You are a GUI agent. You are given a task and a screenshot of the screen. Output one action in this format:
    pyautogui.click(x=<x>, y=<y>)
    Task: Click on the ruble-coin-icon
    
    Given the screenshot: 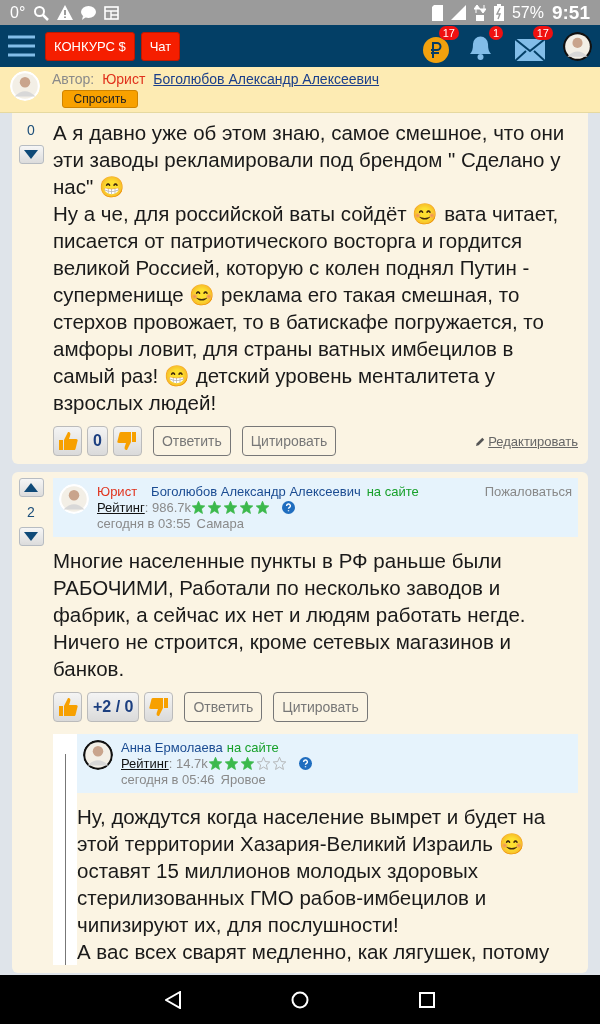 What is the action you would take?
    pyautogui.click(x=436, y=50)
    